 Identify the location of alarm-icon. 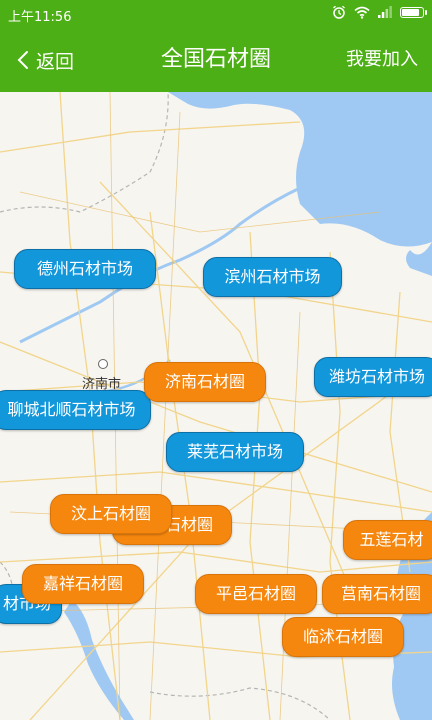
(339, 12).